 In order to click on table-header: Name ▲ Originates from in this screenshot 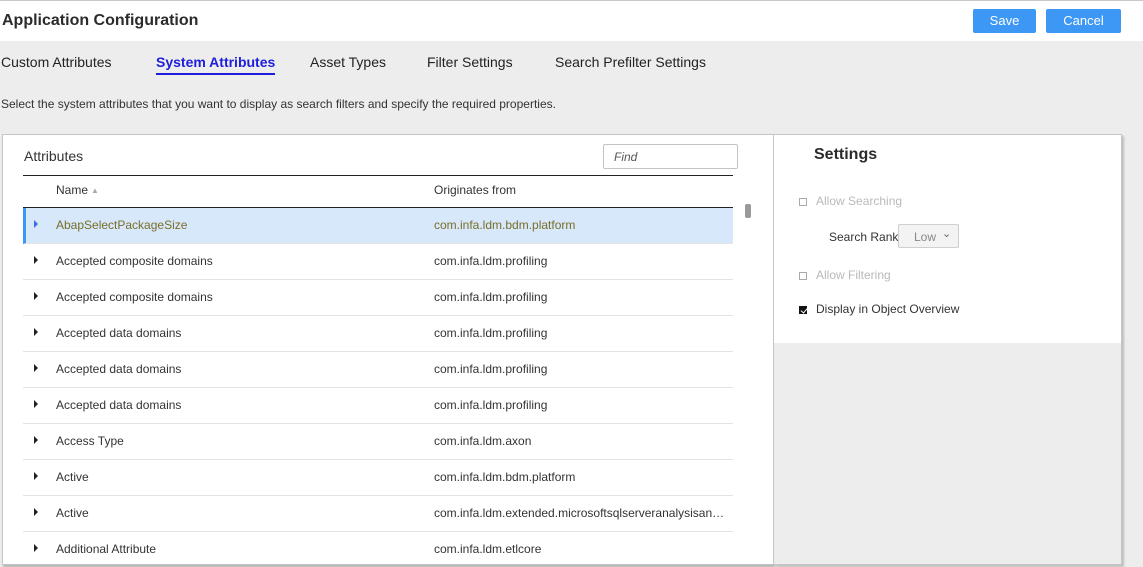, I will do `click(378, 191)`.